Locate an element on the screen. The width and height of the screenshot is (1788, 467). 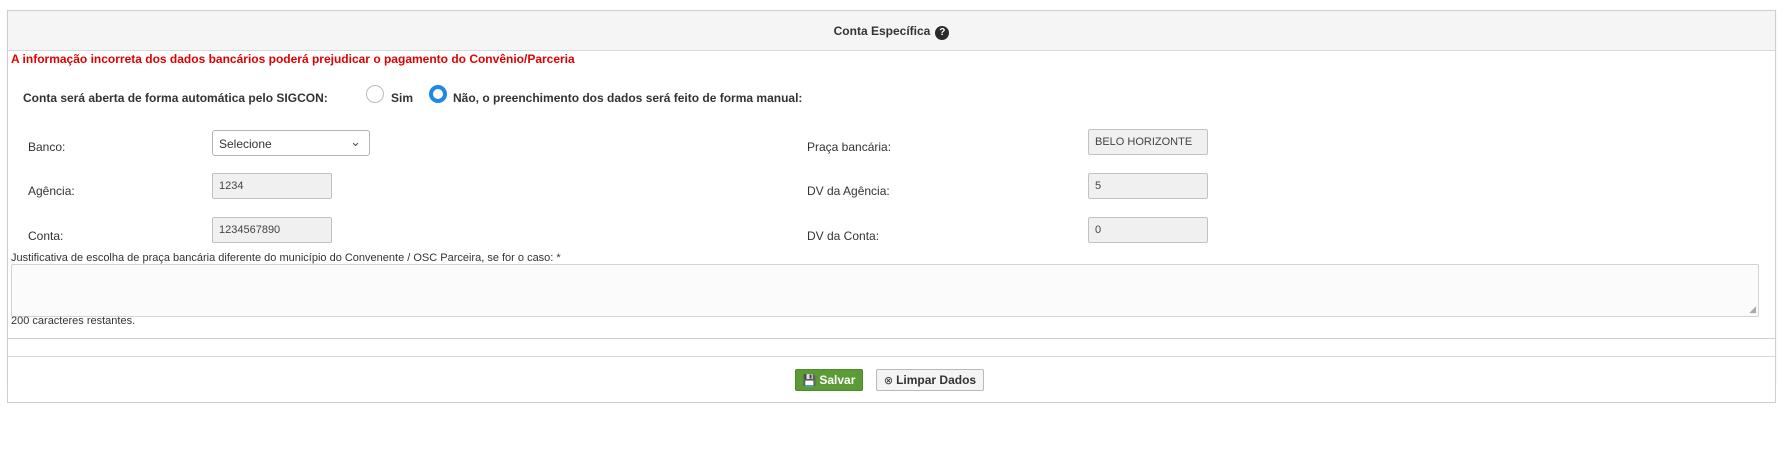
floppy-disk-icon: 💾 is located at coordinates (809, 381).